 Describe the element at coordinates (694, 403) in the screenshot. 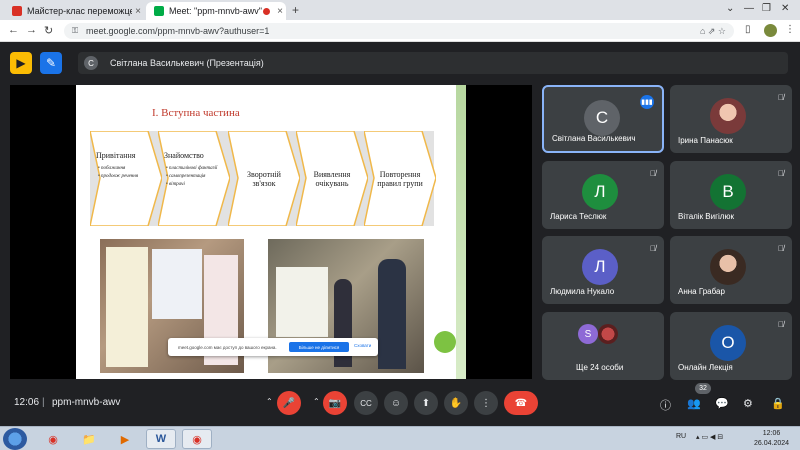

I see `people-icon: 👥` at that location.